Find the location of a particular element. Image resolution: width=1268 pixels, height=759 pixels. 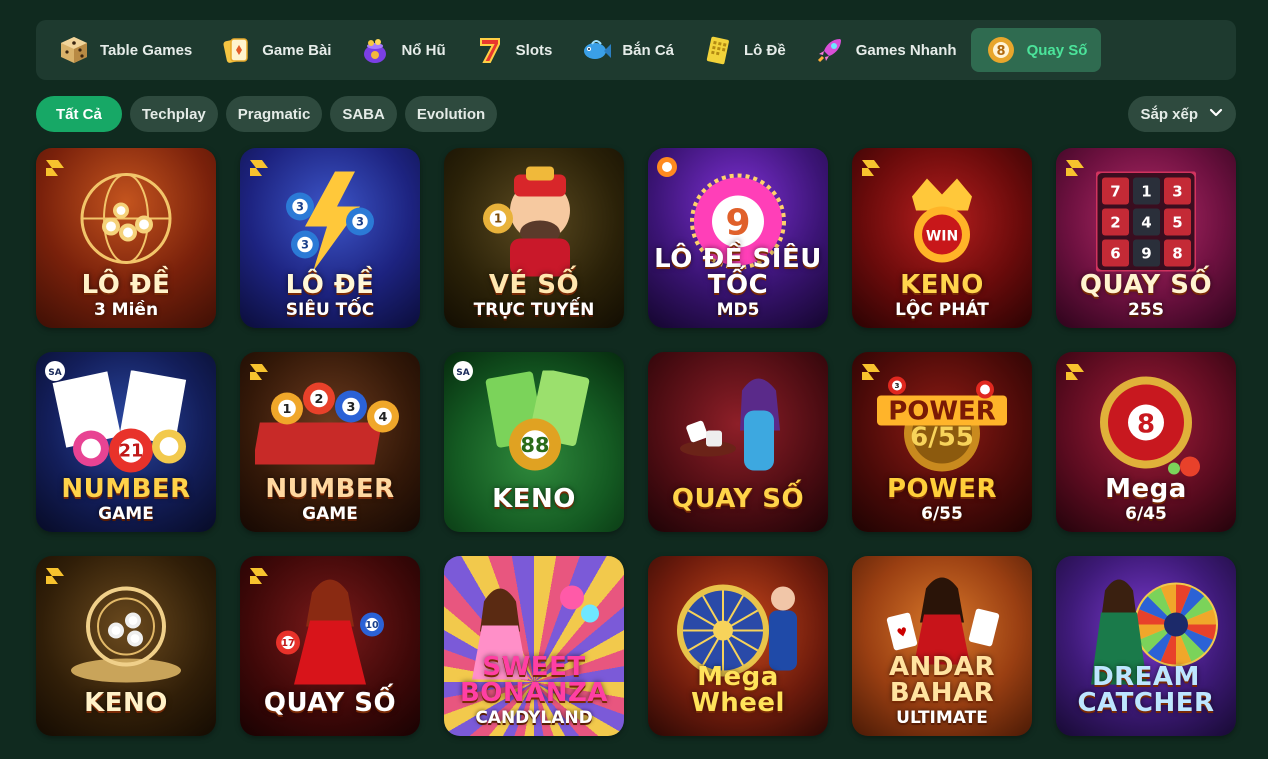

tab-label: Lô Đề is located at coordinates (765, 50).